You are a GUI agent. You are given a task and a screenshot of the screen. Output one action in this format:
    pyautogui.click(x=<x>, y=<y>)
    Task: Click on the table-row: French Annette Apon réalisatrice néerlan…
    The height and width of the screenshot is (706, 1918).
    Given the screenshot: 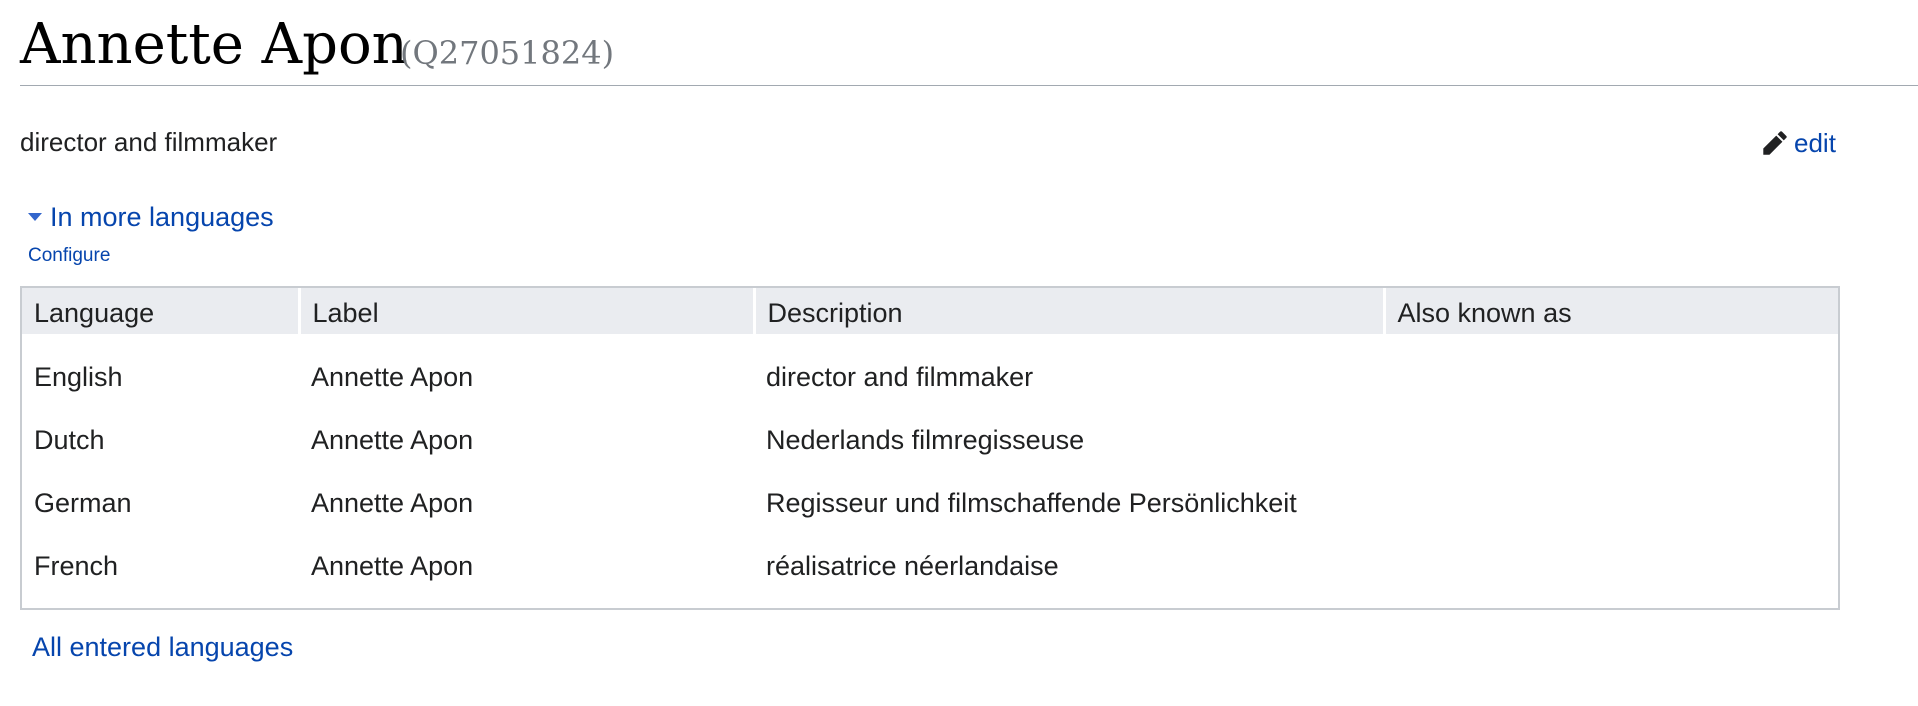 What is the action you would take?
    pyautogui.click(x=930, y=565)
    